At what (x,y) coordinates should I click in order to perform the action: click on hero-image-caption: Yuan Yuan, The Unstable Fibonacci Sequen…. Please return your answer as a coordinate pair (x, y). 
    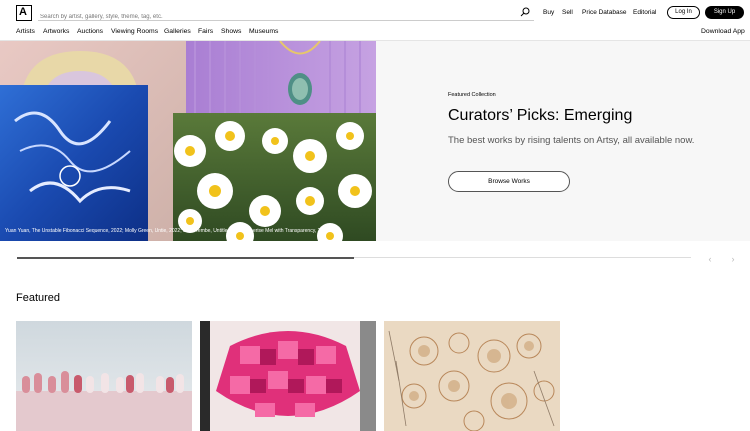
    Looking at the image, I should click on (168, 231).